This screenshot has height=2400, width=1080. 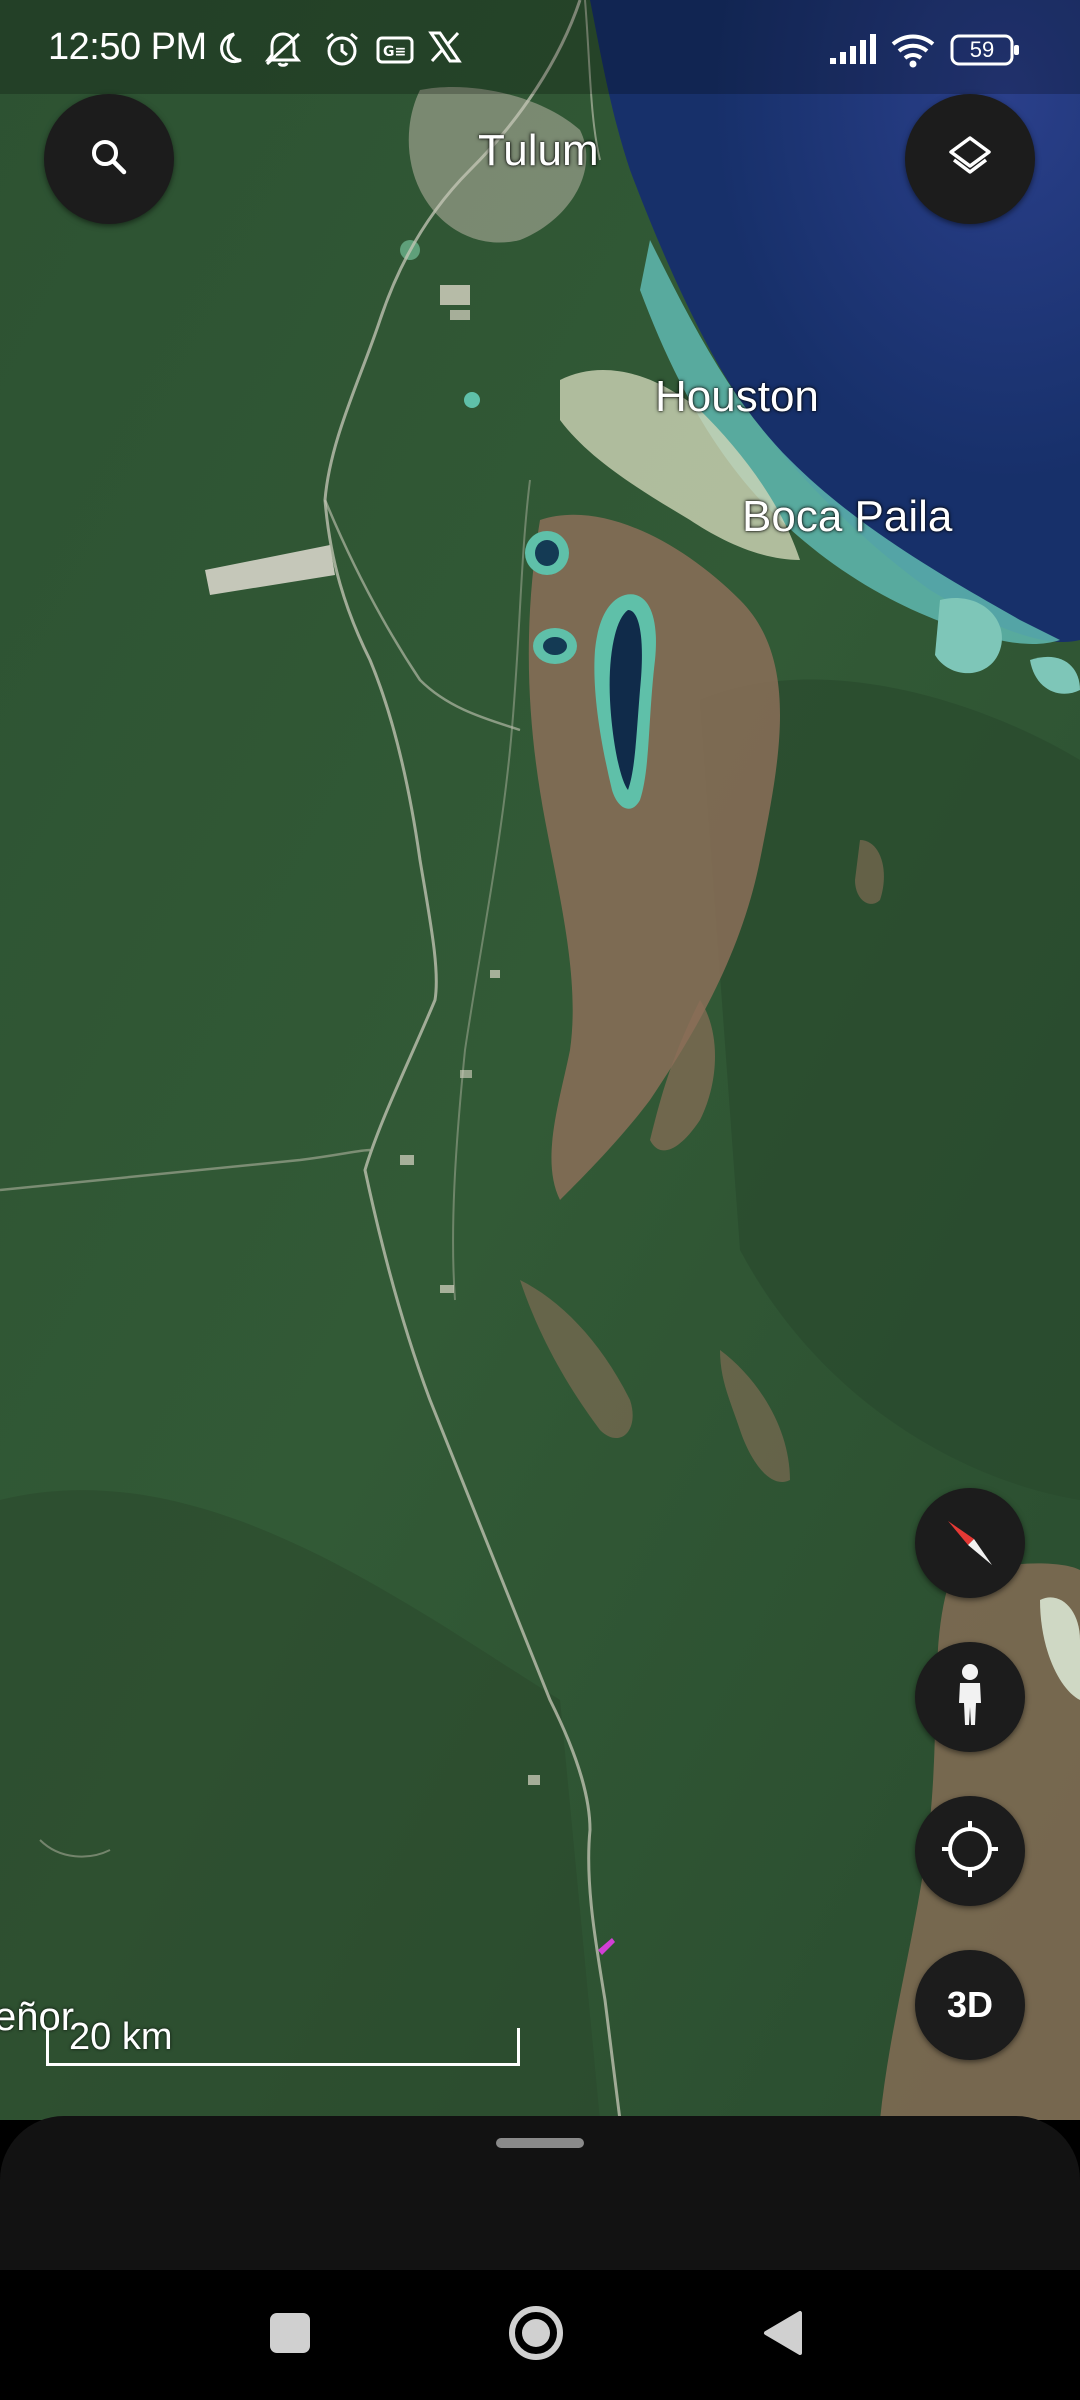 I want to click on home-circle-icon, so click(x=536, y=2335).